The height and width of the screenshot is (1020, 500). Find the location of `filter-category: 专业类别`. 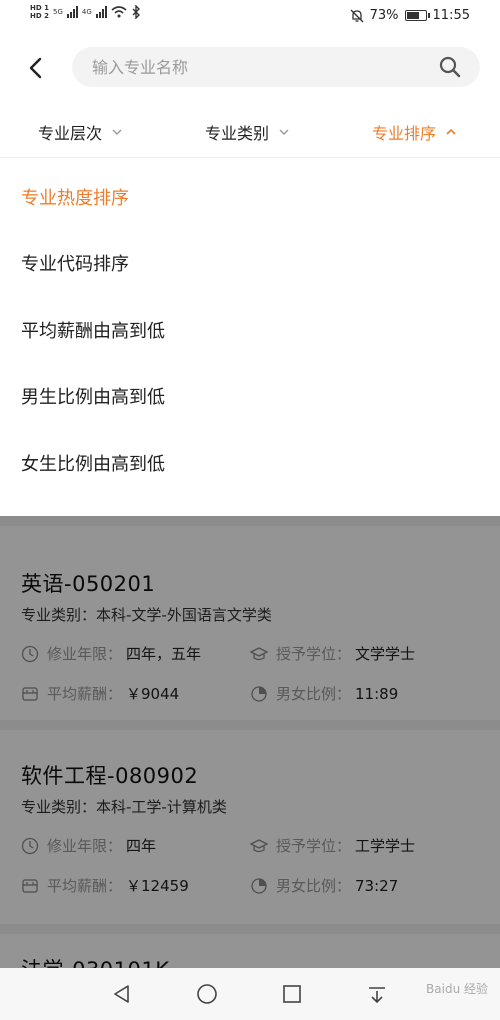

filter-category: 专业类别 is located at coordinates (247, 132).